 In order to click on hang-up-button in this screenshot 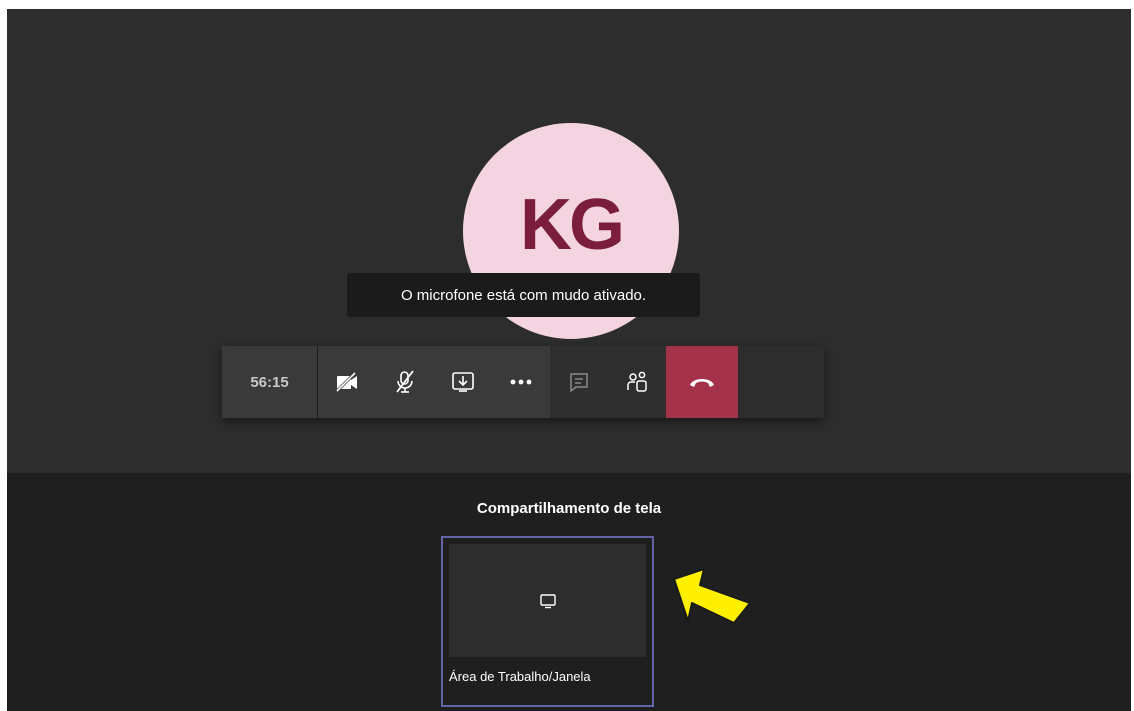, I will do `click(702, 382)`.